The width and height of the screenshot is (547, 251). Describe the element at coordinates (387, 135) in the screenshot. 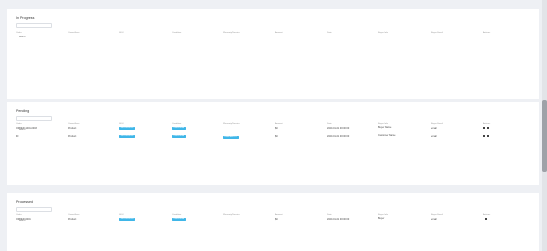

I see `table-cell-buyer: Customer Name` at that location.